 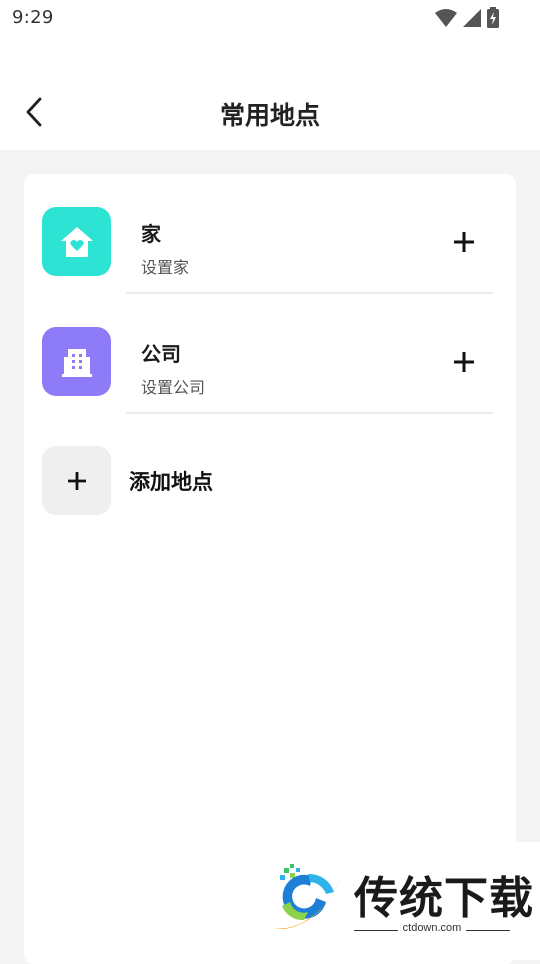 What do you see at coordinates (270, 234) in the screenshot?
I see `place-row-home: 家 设置家` at bounding box center [270, 234].